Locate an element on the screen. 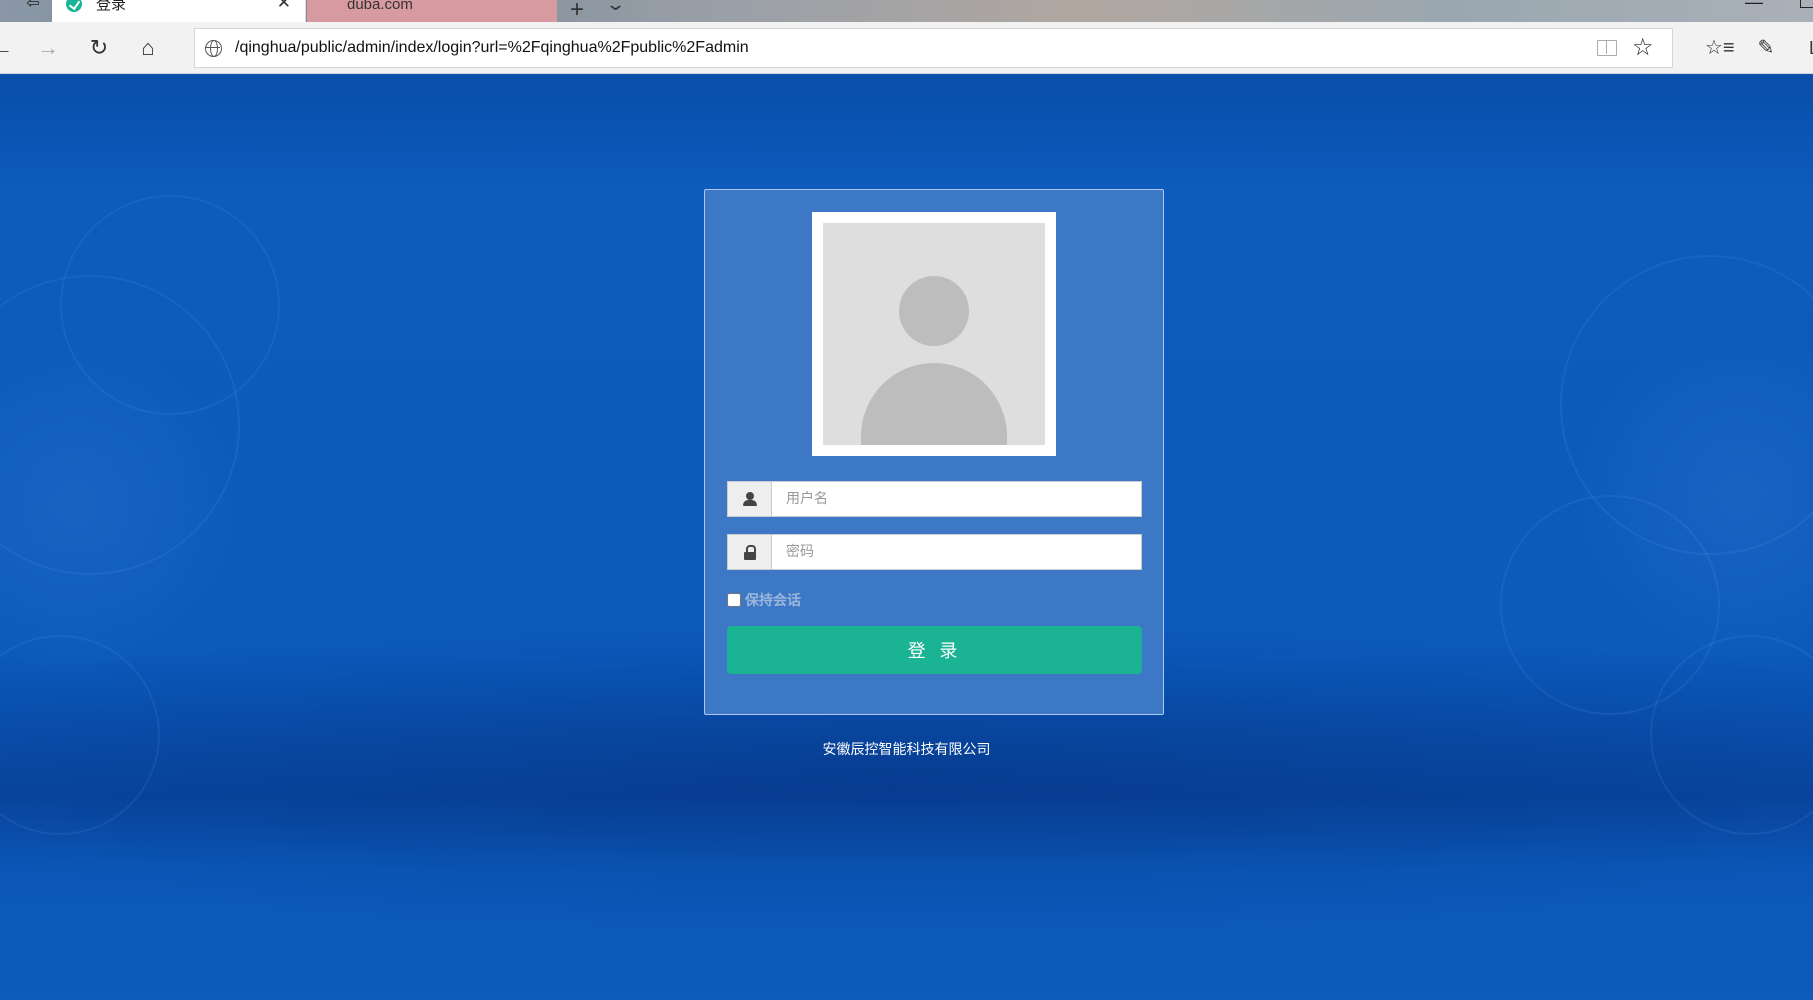 The width and height of the screenshot is (1813, 1000). password-addon is located at coordinates (750, 552).